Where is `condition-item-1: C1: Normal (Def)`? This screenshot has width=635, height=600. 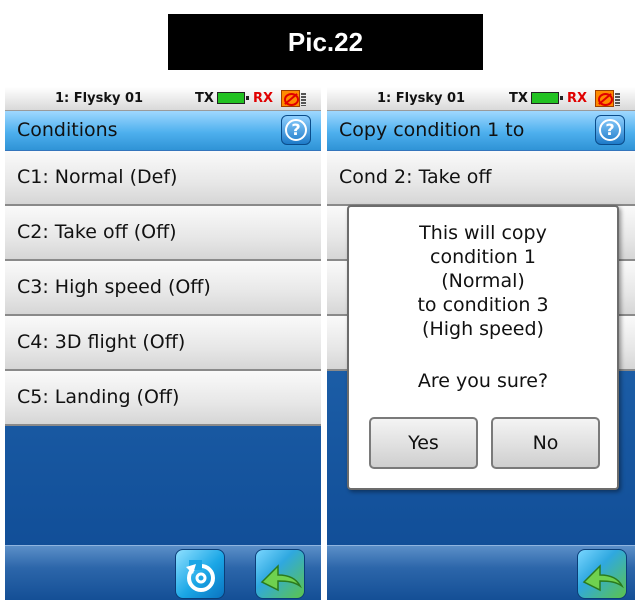
condition-item-1: C1: Normal (Def) is located at coordinates (163, 178).